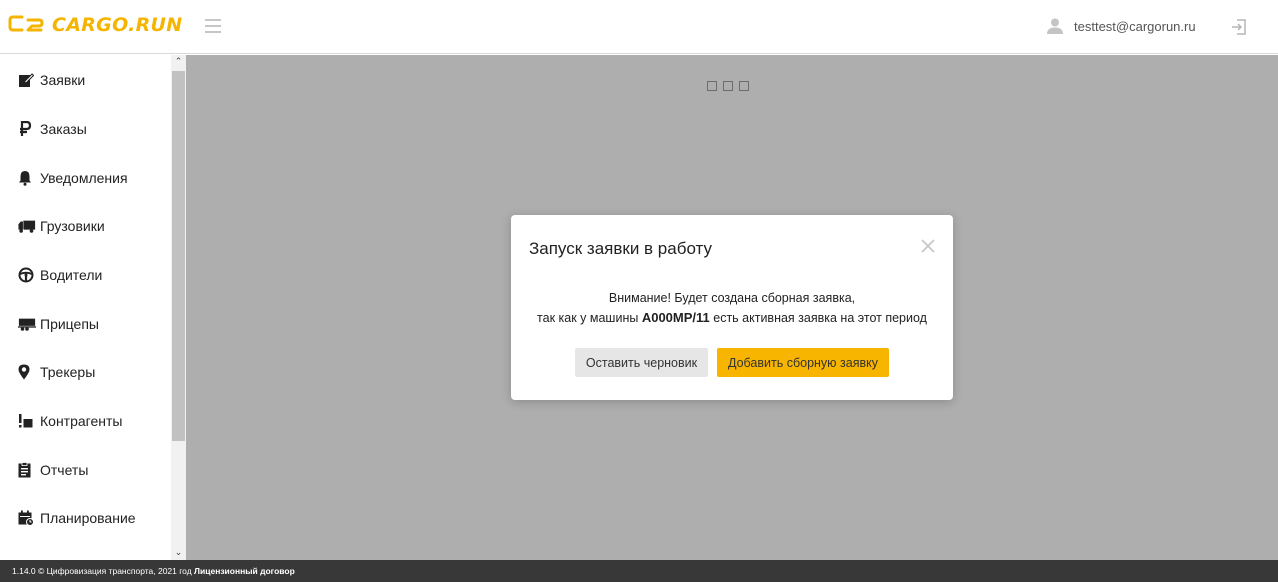 This screenshot has width=1278, height=582. What do you see at coordinates (27, 372) in the screenshot?
I see `map-marker-icon` at bounding box center [27, 372].